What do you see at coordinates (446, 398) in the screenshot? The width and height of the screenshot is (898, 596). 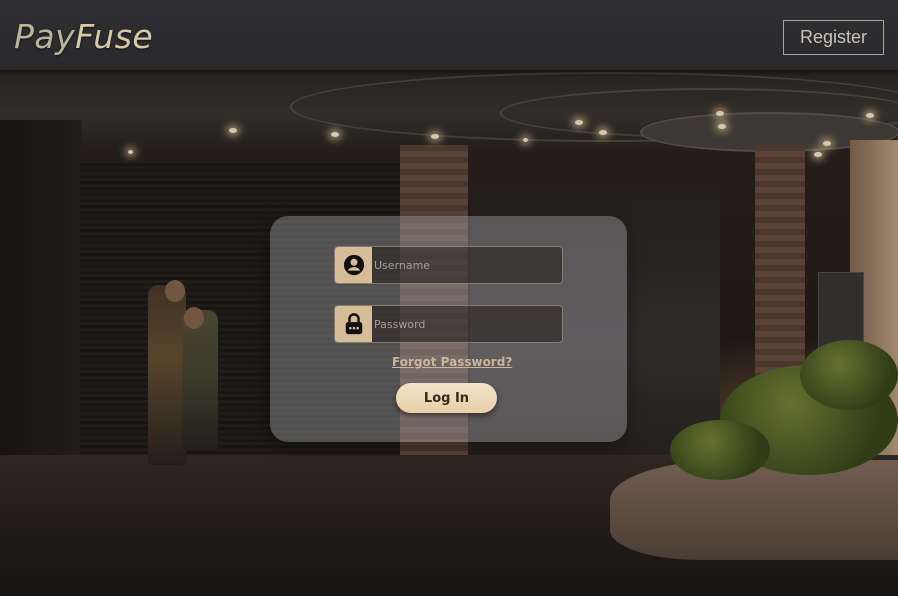 I see `login-button: Log In` at bounding box center [446, 398].